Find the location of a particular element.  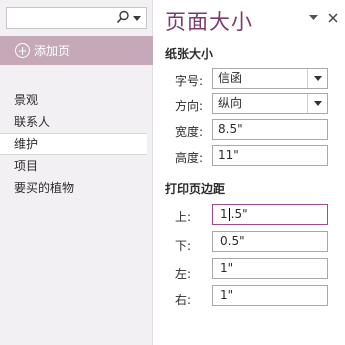

page-item-projects: 项目 is located at coordinates (76, 166).